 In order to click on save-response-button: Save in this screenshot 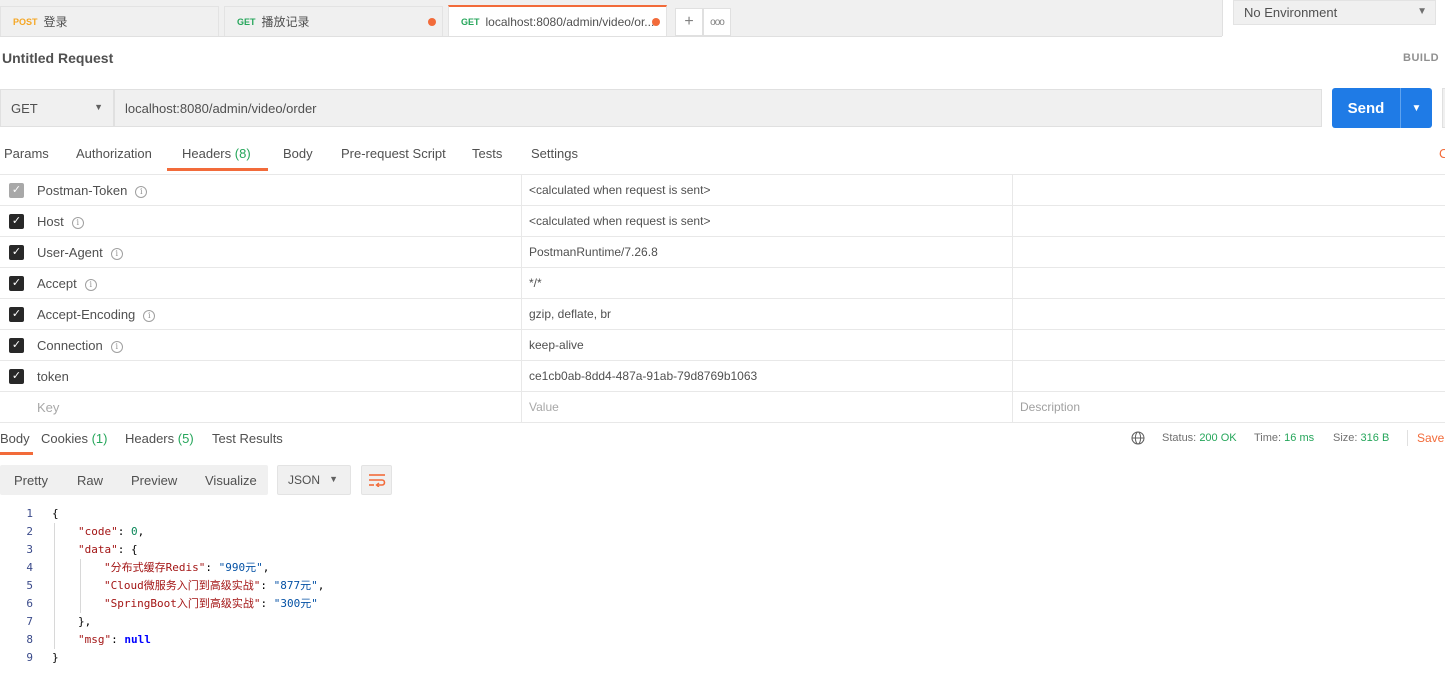, I will do `click(1430, 438)`.